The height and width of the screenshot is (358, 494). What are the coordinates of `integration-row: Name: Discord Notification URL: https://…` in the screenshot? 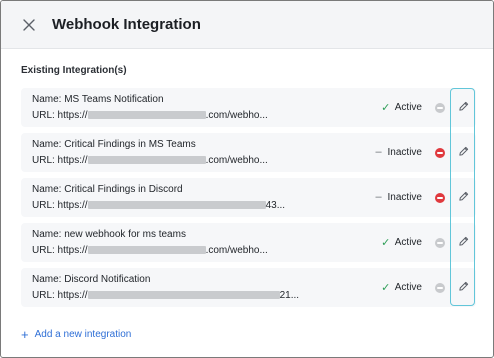 It's located at (248, 287).